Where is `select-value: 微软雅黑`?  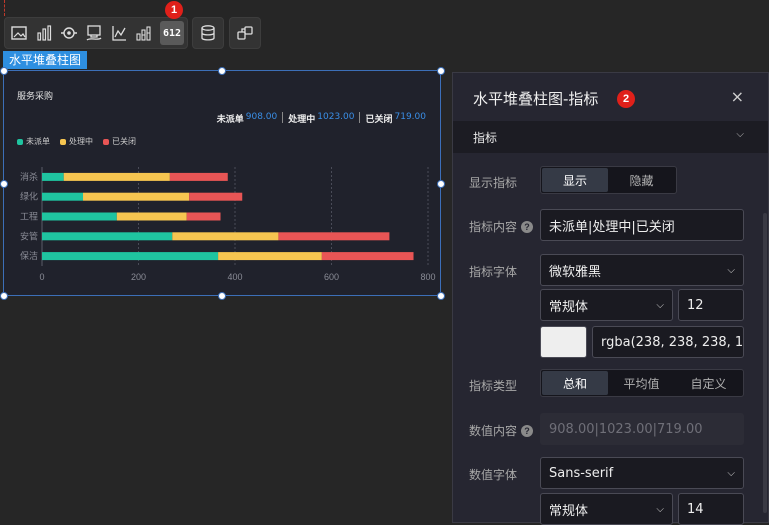
select-value: 微软雅黑 is located at coordinates (575, 272).